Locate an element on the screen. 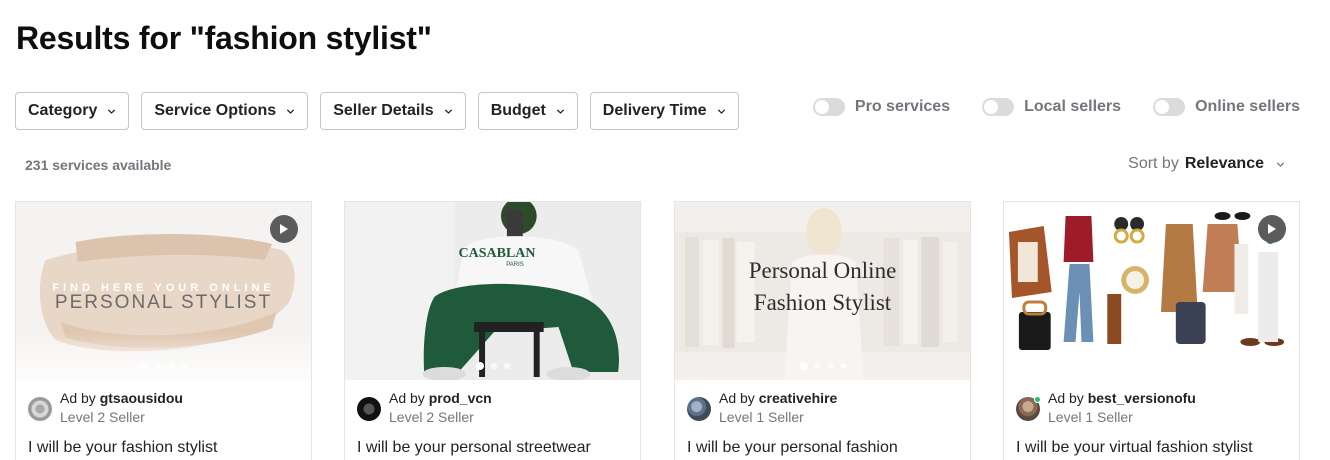 The height and width of the screenshot is (460, 1330). gig-thumbnail: Personal Online Fashion Stylist is located at coordinates (822, 291).